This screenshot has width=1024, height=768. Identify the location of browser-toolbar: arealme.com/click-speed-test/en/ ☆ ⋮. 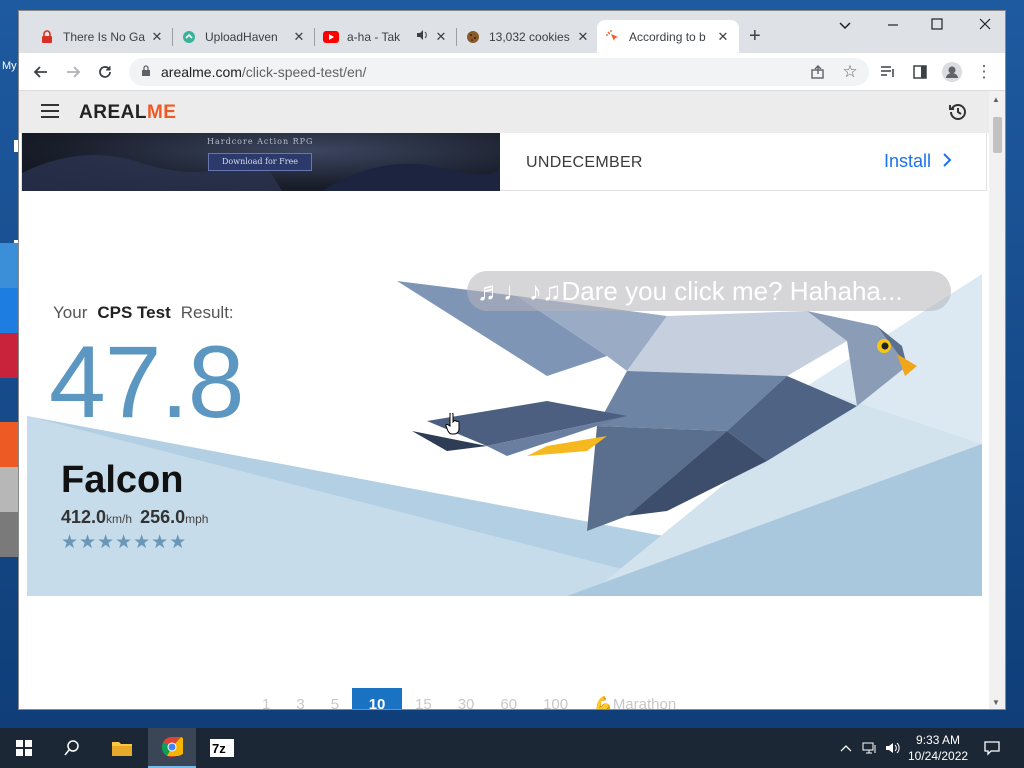
(512, 72).